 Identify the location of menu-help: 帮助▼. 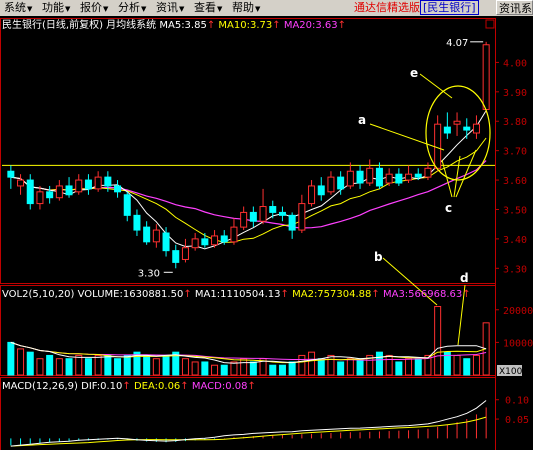
(246, 8).